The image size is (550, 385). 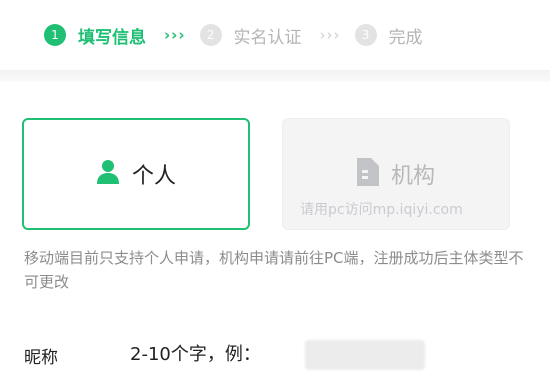 What do you see at coordinates (274, 270) in the screenshot?
I see `account-type-notice: 移动端目前只支持个人申请，机构申请请前往PC端，注册成功后主体类型不可更改` at bounding box center [274, 270].